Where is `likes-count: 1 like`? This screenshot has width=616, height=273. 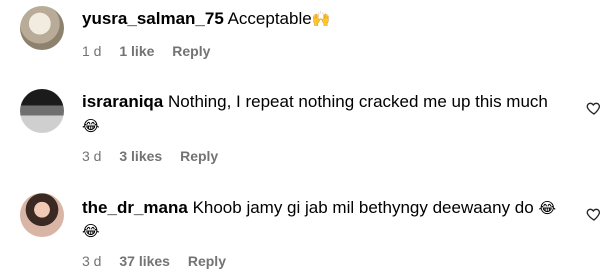
likes-count: 1 like is located at coordinates (136, 51).